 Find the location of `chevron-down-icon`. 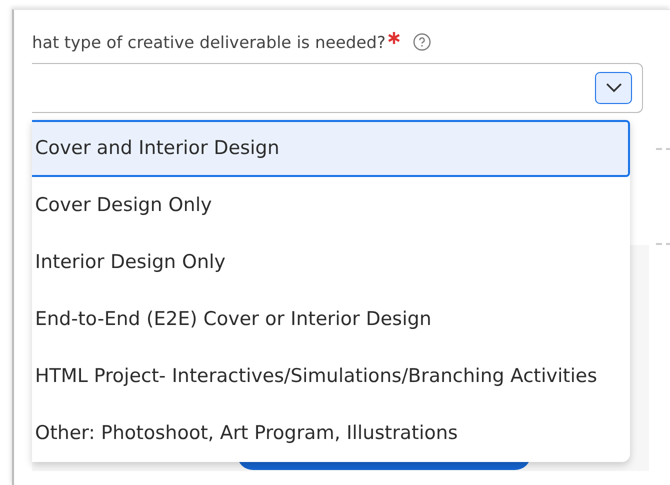

chevron-down-icon is located at coordinates (614, 88).